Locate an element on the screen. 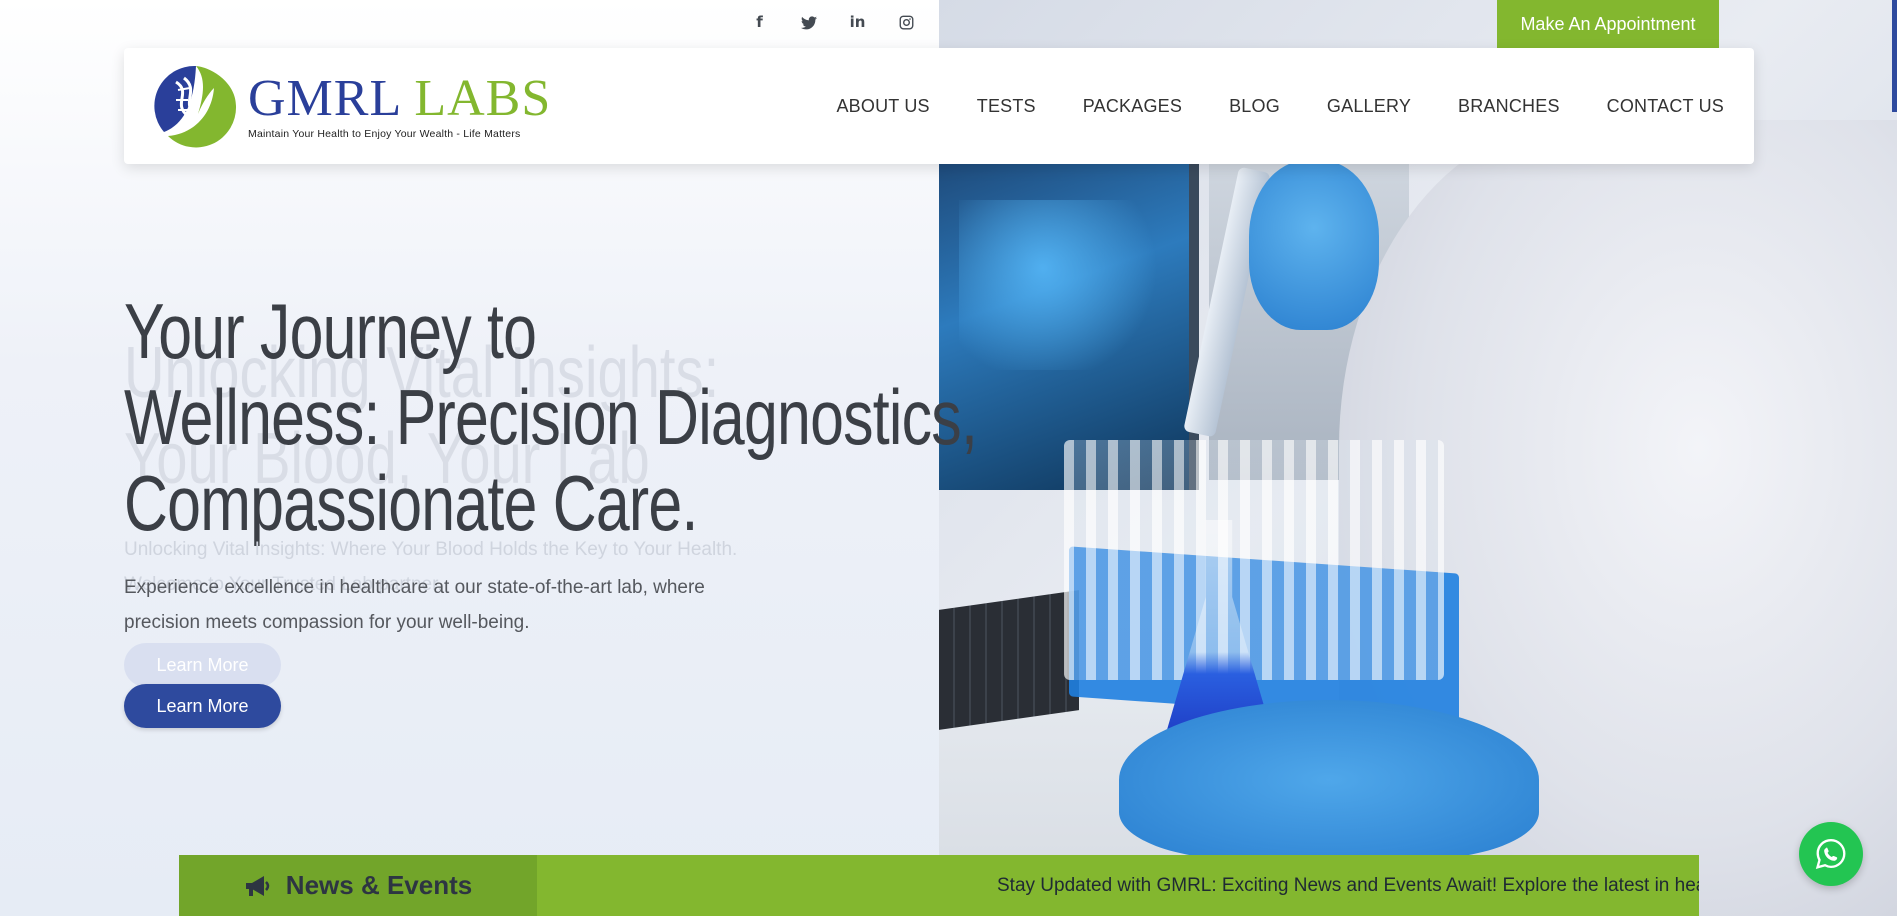 The image size is (1897, 916). scrollbar-thumb is located at coordinates (1894, 56).